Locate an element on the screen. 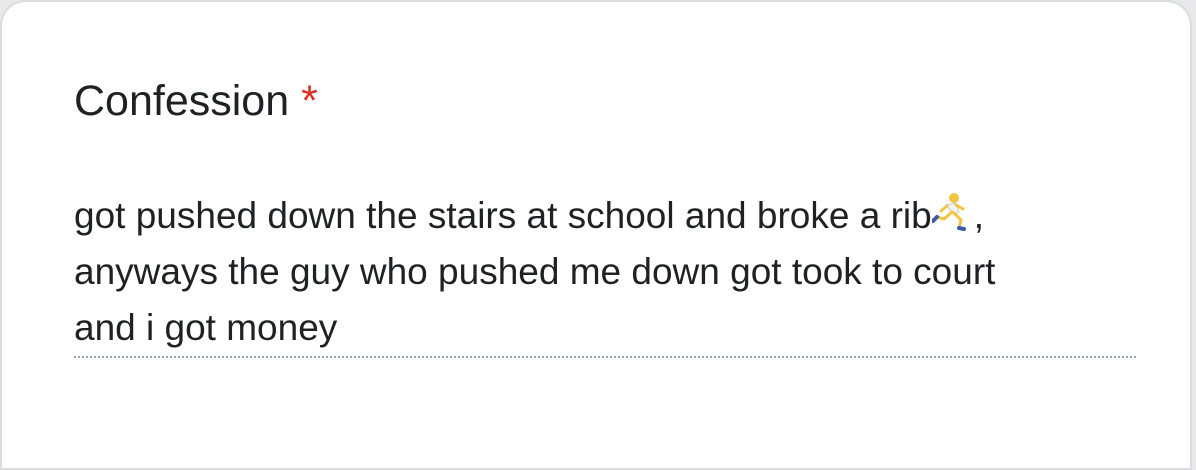 The height and width of the screenshot is (470, 1196). required-asterisk: * is located at coordinates (309, 101).